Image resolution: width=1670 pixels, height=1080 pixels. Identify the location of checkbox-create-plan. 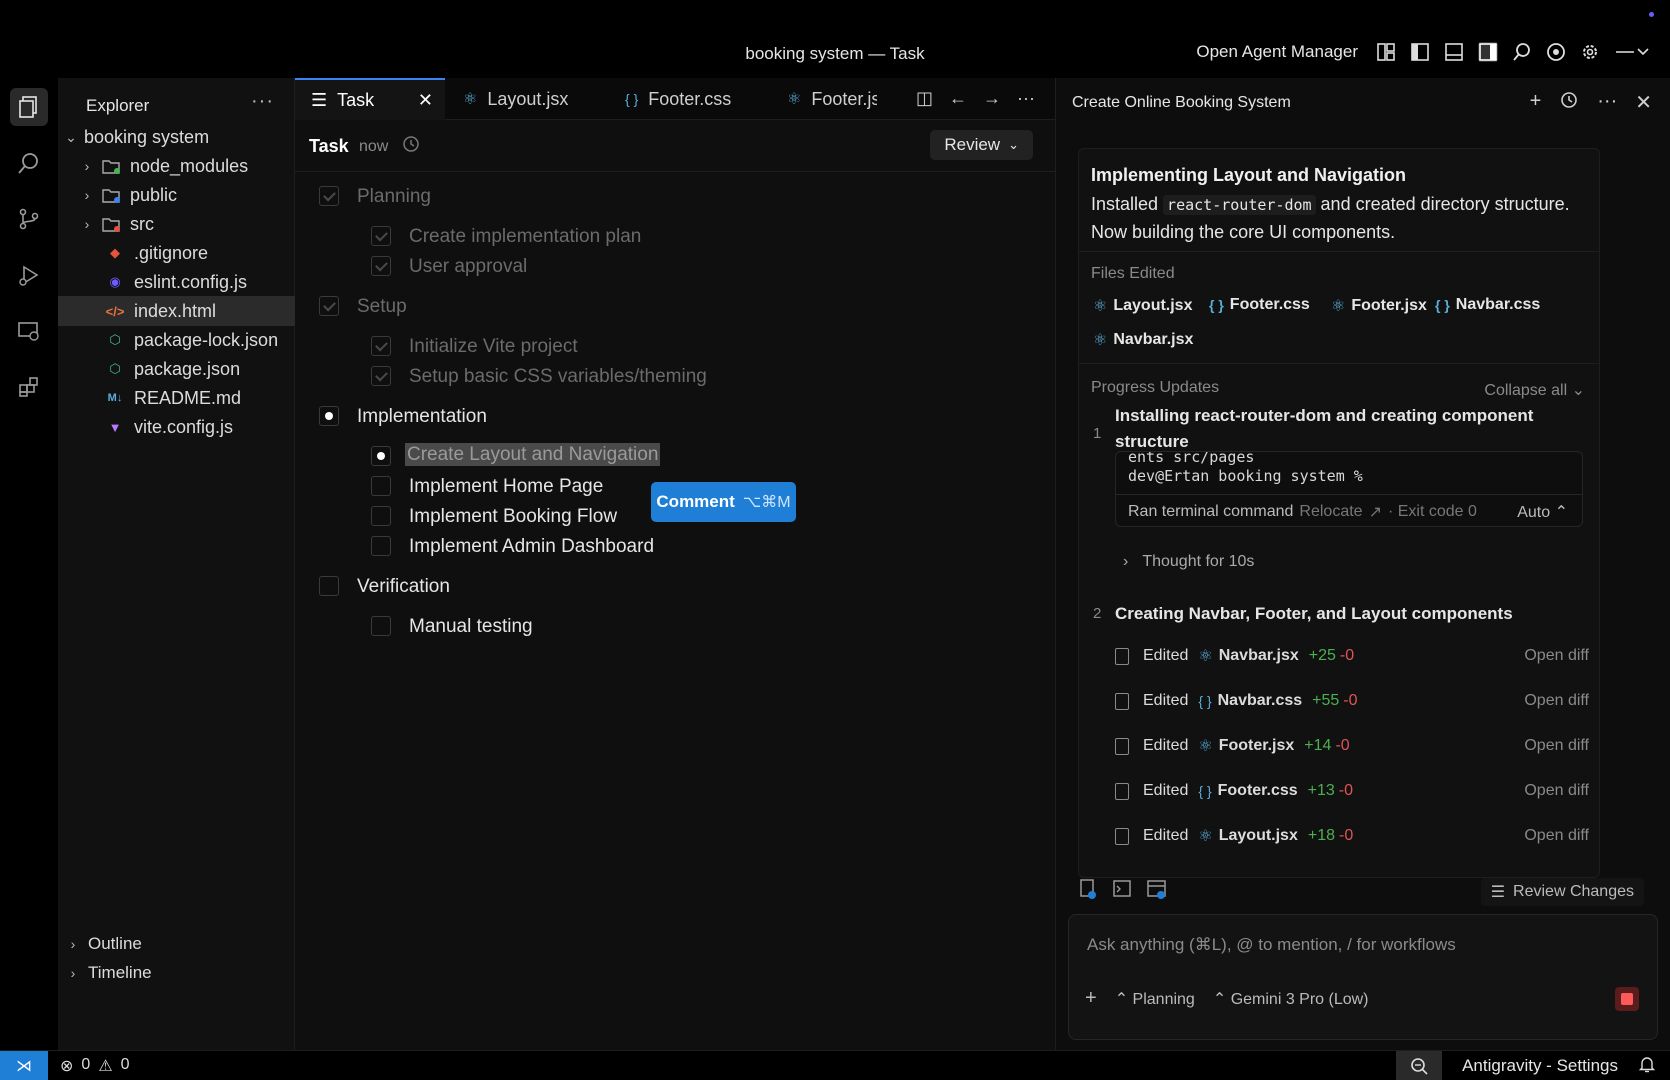
(381, 236).